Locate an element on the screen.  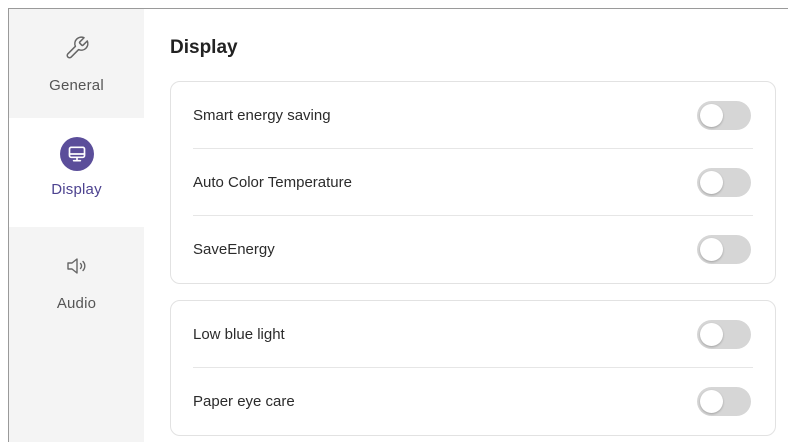
setting-label: Low blue light is located at coordinates (239, 334).